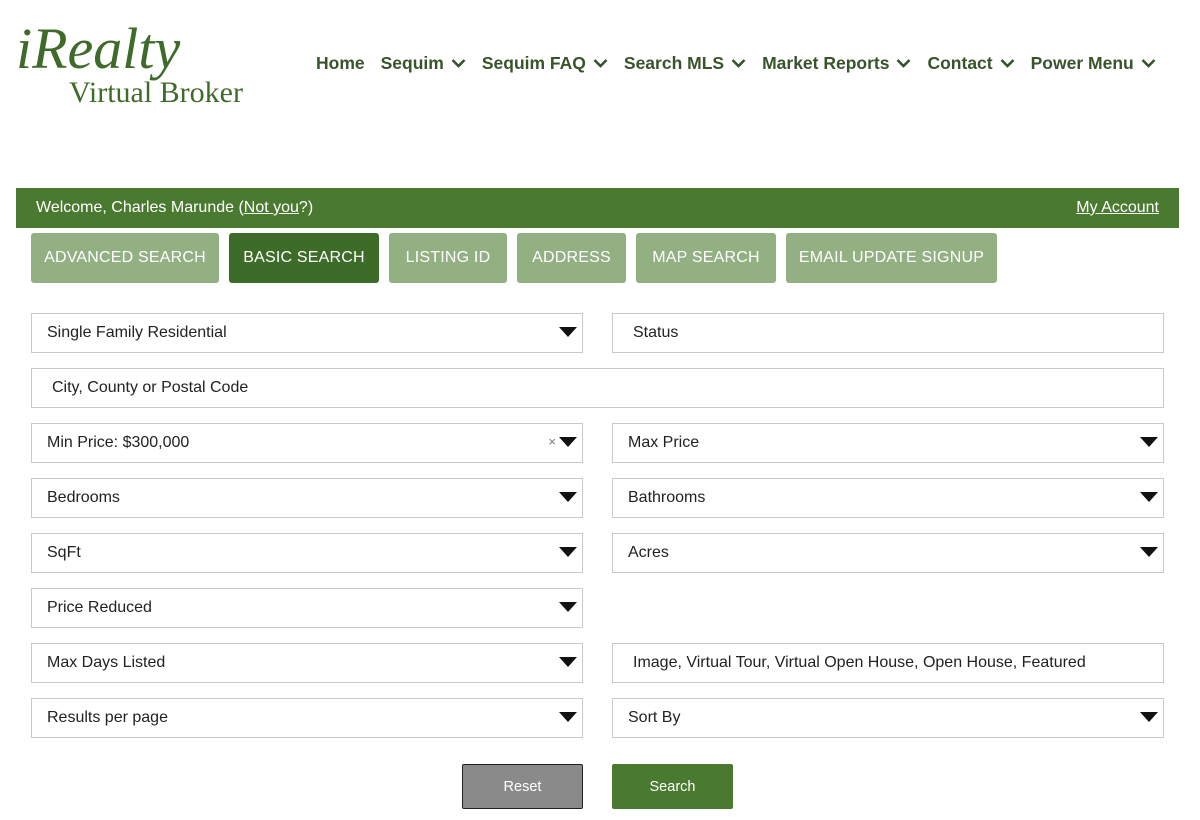 Image resolution: width=1200 pixels, height=820 pixels. Describe the element at coordinates (307, 443) in the screenshot. I see `min-price-select: Min Price: $300,000 ×` at that location.